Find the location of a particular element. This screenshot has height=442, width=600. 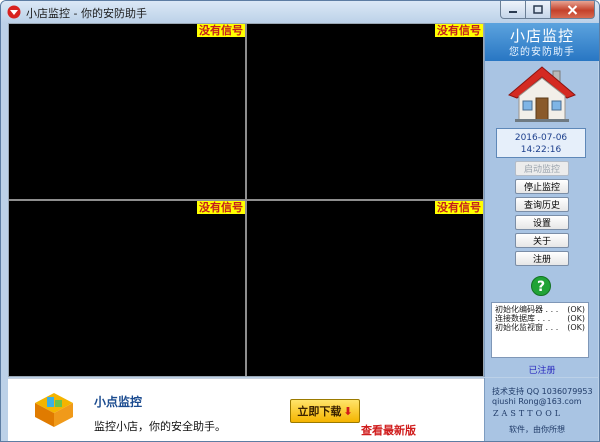

ad-product-name: 小点监控 is located at coordinates (118, 402).